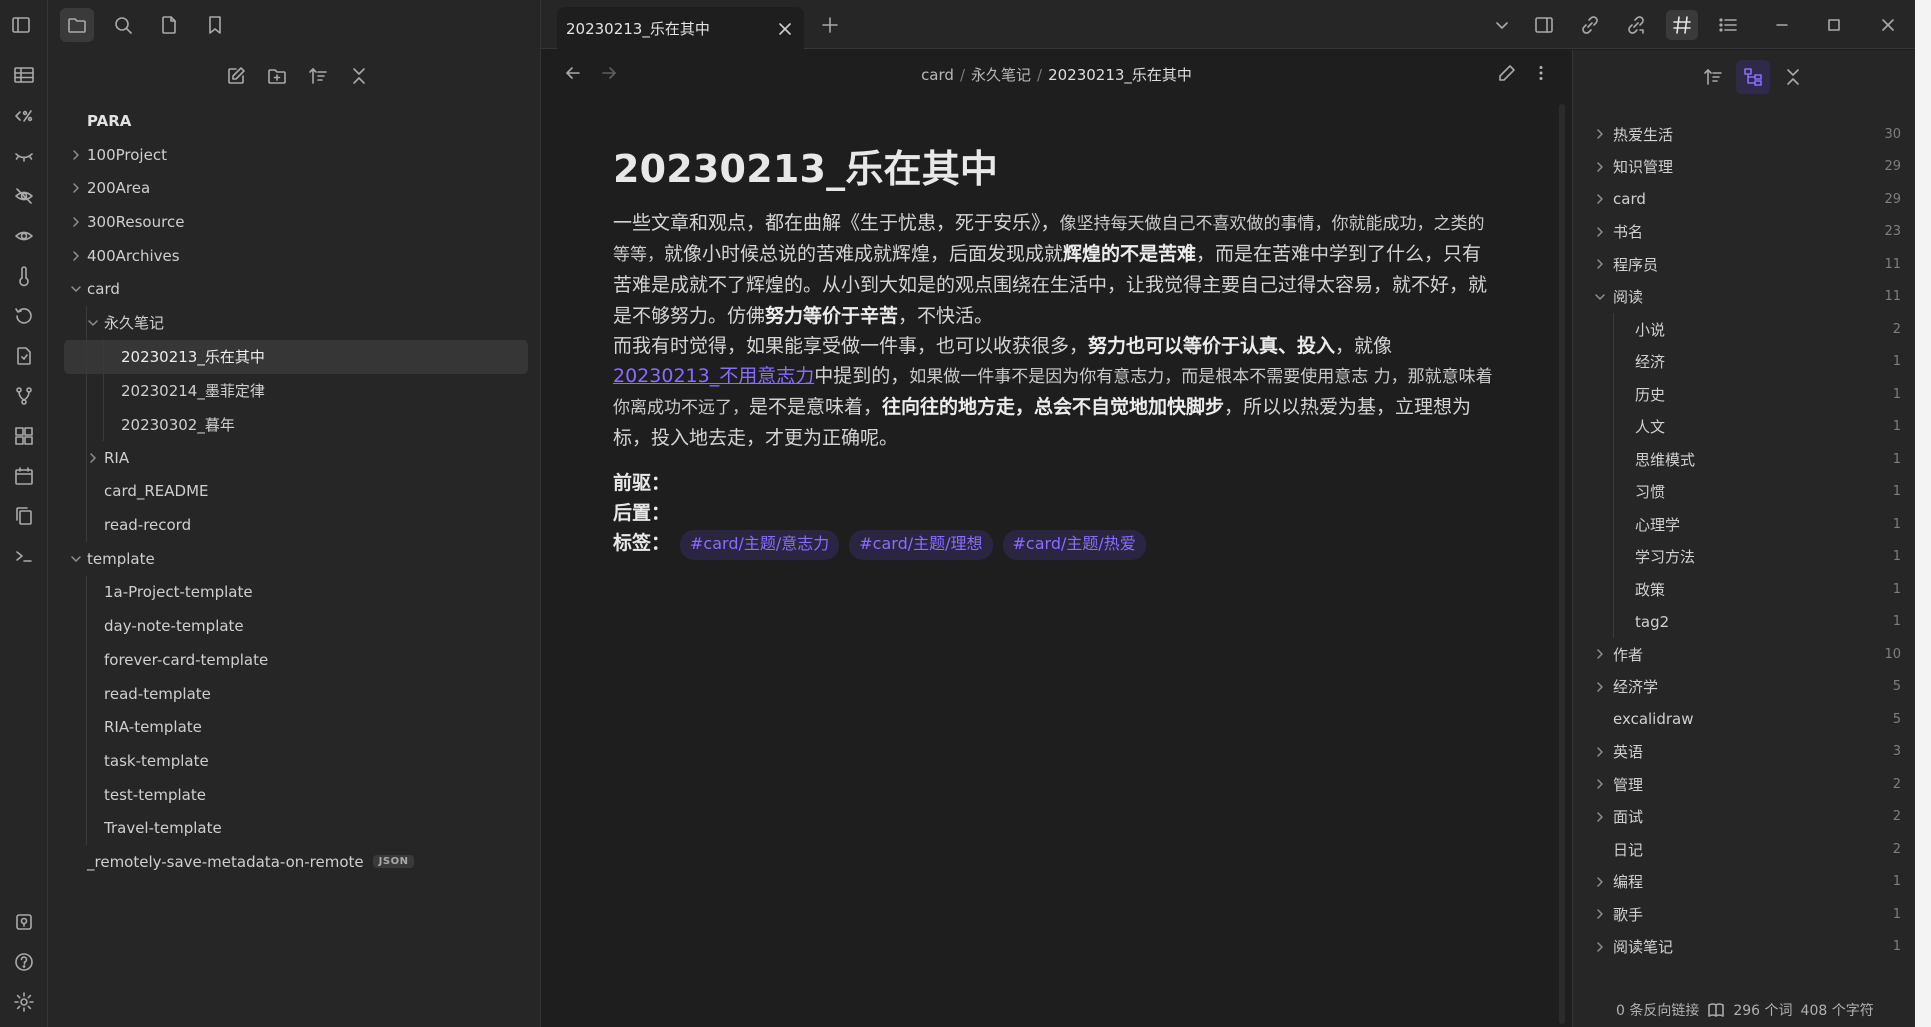 The image size is (1931, 1027). What do you see at coordinates (1834, 25) in the screenshot?
I see `maximize-icon` at bounding box center [1834, 25].